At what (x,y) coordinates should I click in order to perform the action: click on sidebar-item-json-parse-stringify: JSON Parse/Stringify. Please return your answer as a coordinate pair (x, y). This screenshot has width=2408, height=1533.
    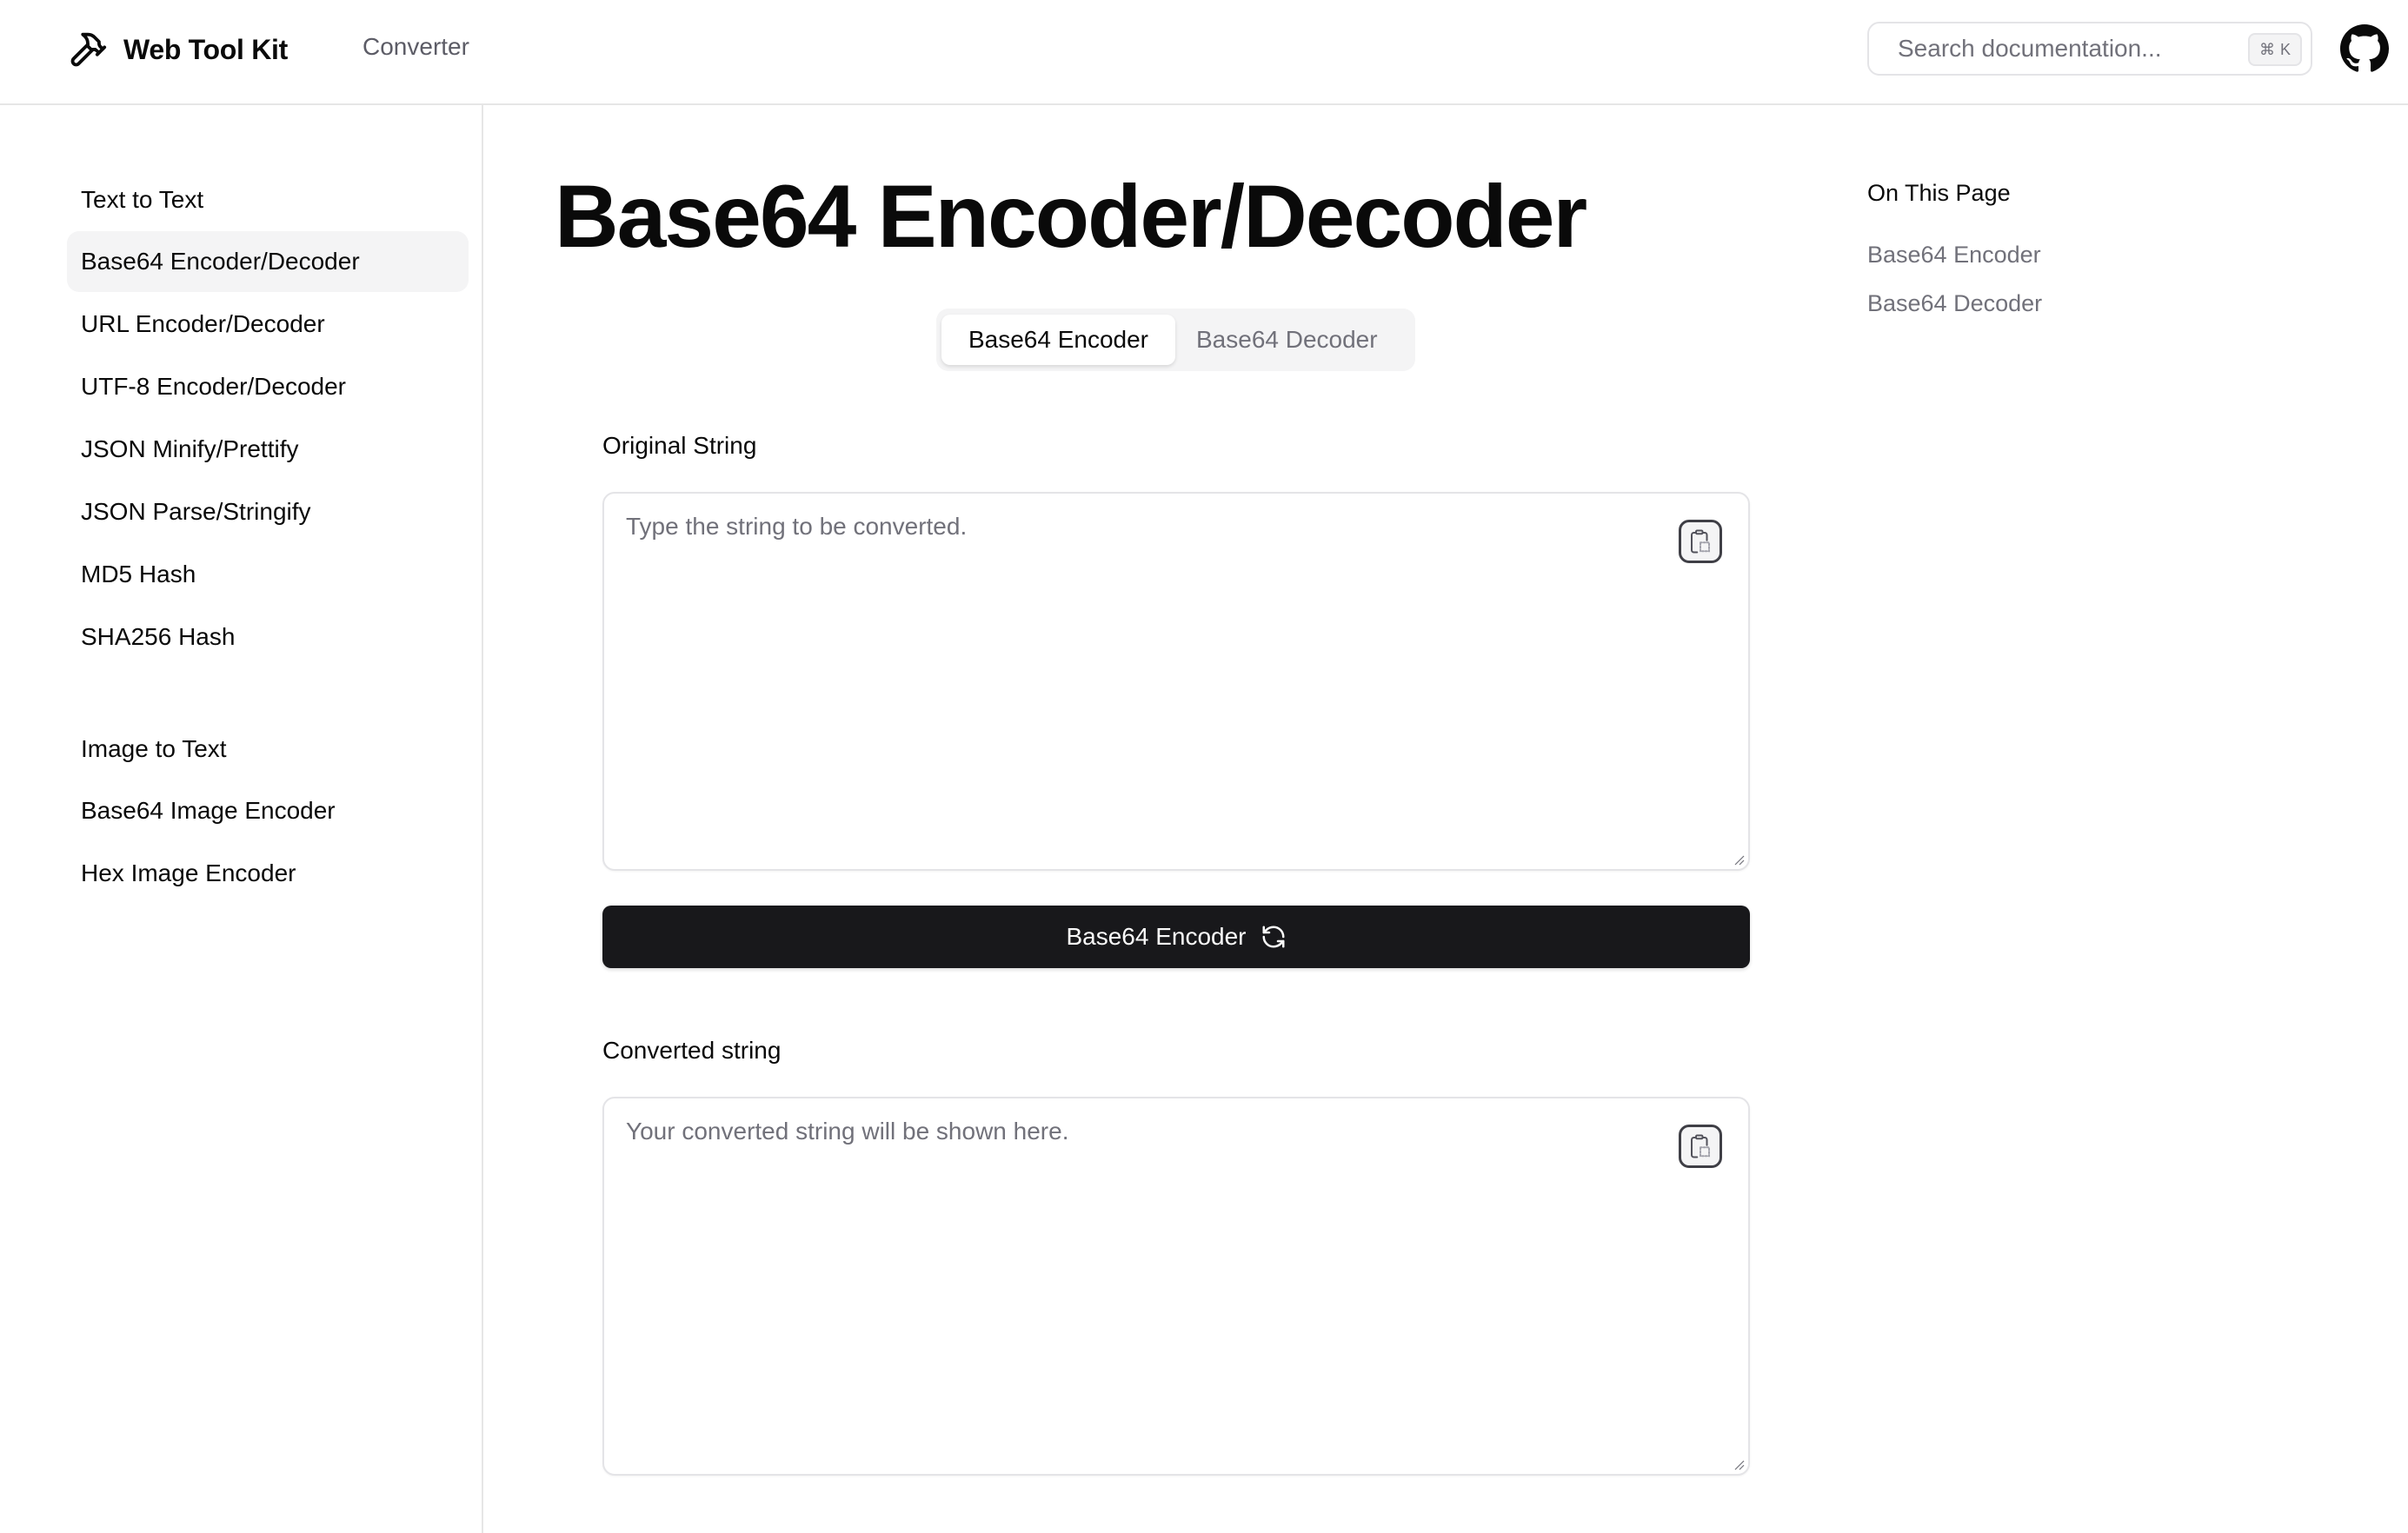
    Looking at the image, I should click on (268, 511).